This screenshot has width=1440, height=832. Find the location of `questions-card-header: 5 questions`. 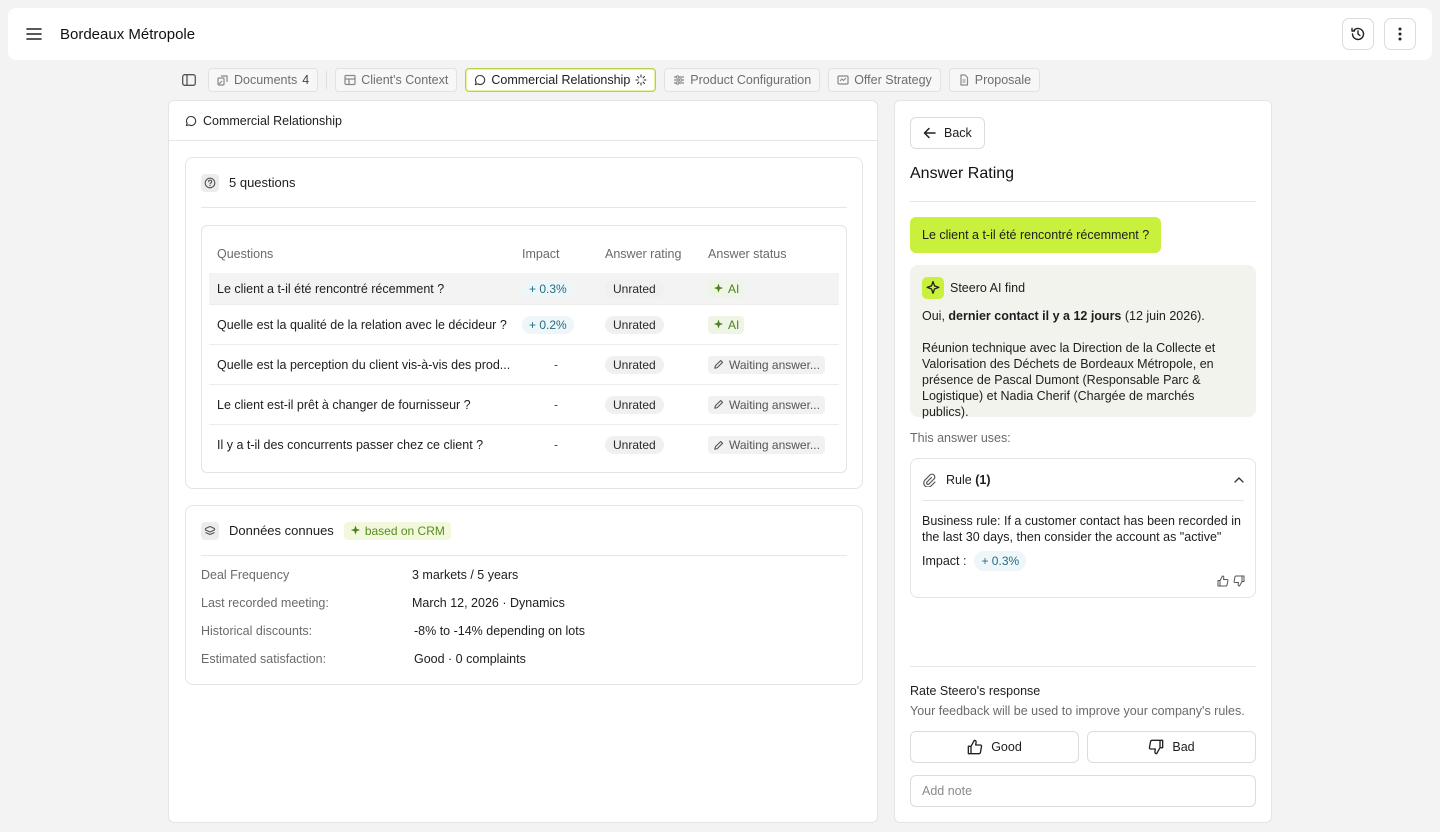

questions-card-header: 5 questions is located at coordinates (524, 183).